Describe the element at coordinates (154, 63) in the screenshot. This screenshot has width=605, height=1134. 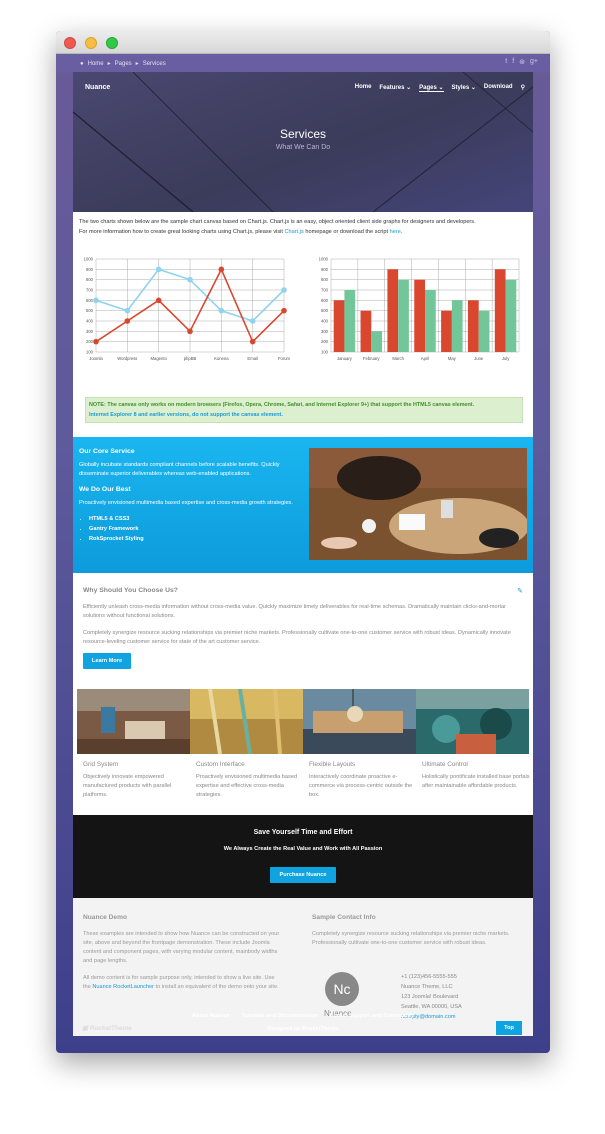
I see `breadcrumb-services: Services` at that location.